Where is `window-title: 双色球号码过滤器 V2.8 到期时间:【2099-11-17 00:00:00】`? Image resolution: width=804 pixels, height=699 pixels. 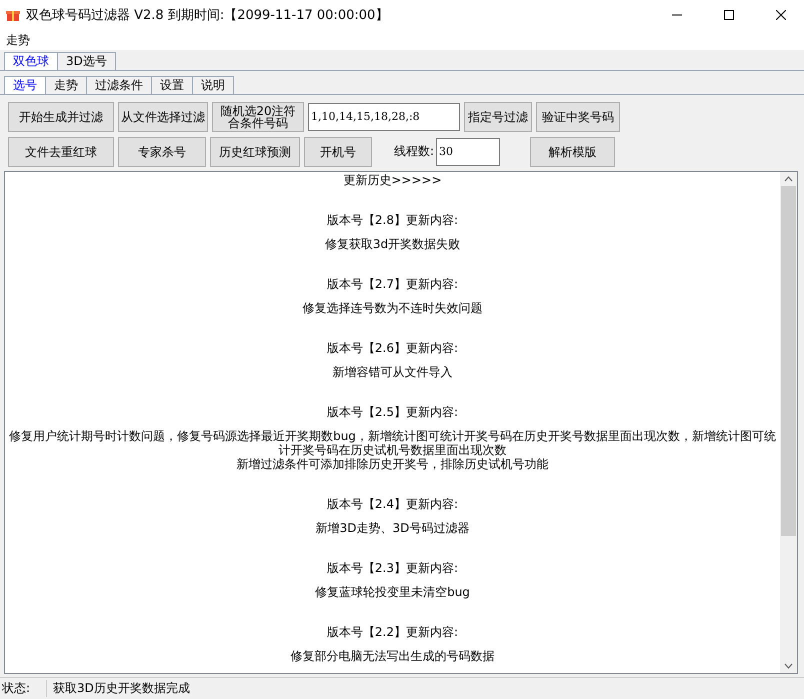 window-title: 双色球号码过滤器 V2.8 到期时间:【2099-11-17 00:00:00】 is located at coordinates (208, 15).